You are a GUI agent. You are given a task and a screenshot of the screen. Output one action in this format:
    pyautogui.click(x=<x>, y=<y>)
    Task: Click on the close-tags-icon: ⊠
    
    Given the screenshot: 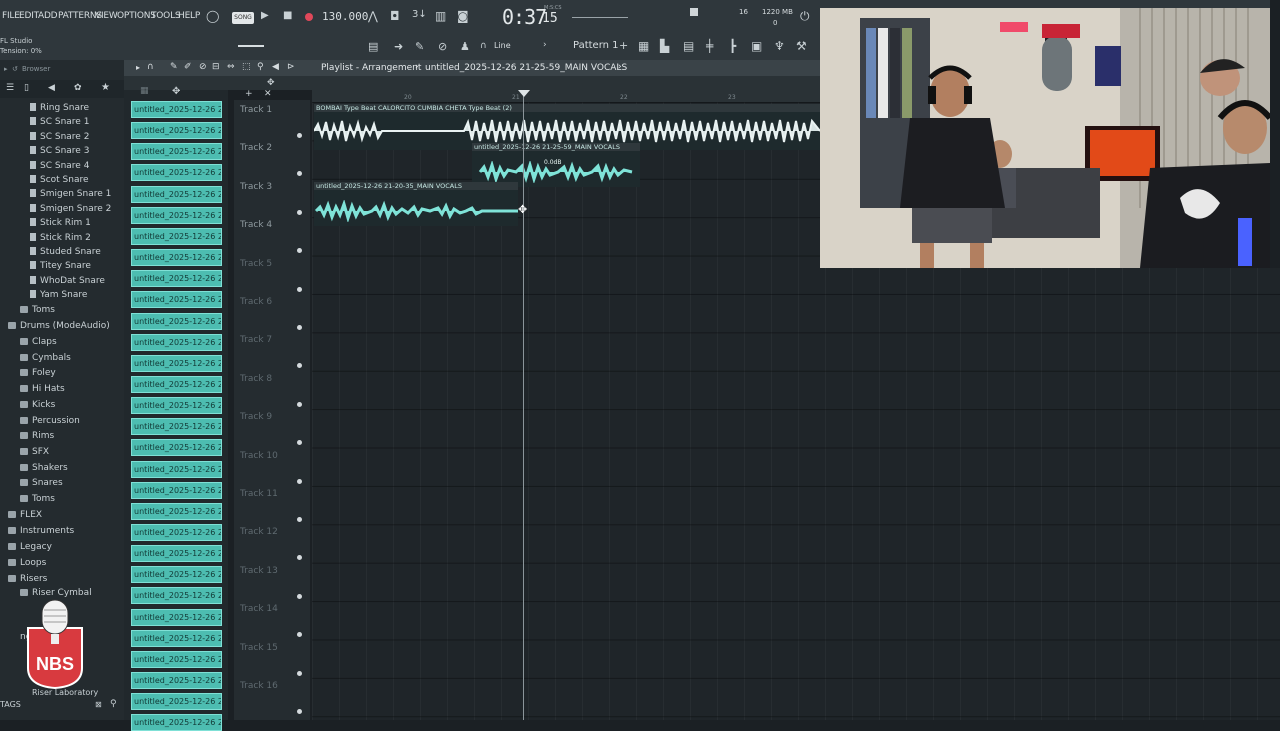 What is the action you would take?
    pyautogui.click(x=98, y=704)
    